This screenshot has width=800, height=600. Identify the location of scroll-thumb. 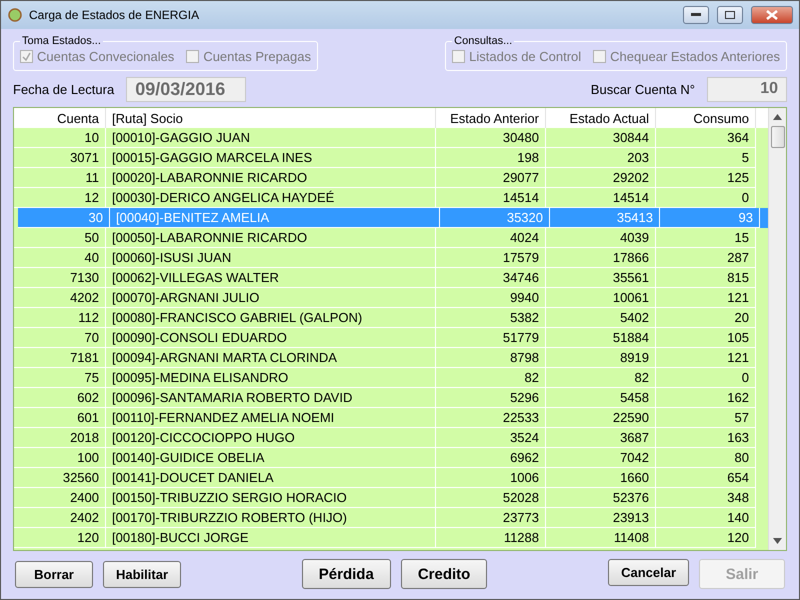
(777, 137).